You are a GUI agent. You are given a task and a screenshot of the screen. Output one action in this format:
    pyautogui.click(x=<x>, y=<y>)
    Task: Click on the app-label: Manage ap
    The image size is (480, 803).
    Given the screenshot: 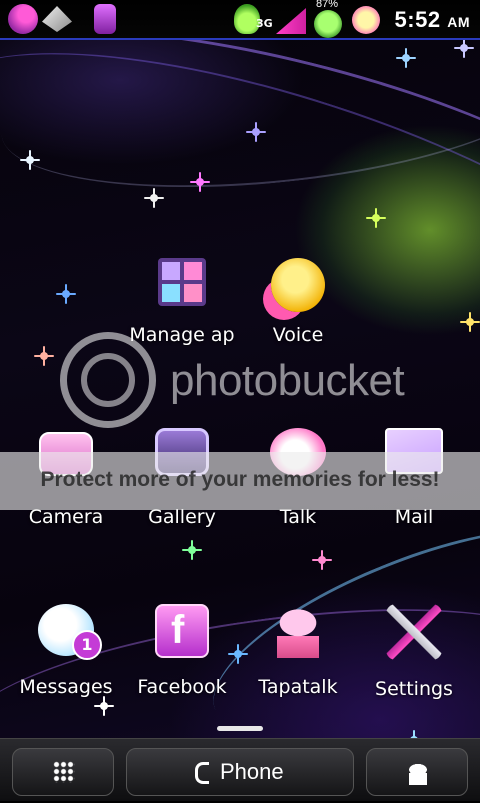 What is the action you would take?
    pyautogui.click(x=182, y=335)
    